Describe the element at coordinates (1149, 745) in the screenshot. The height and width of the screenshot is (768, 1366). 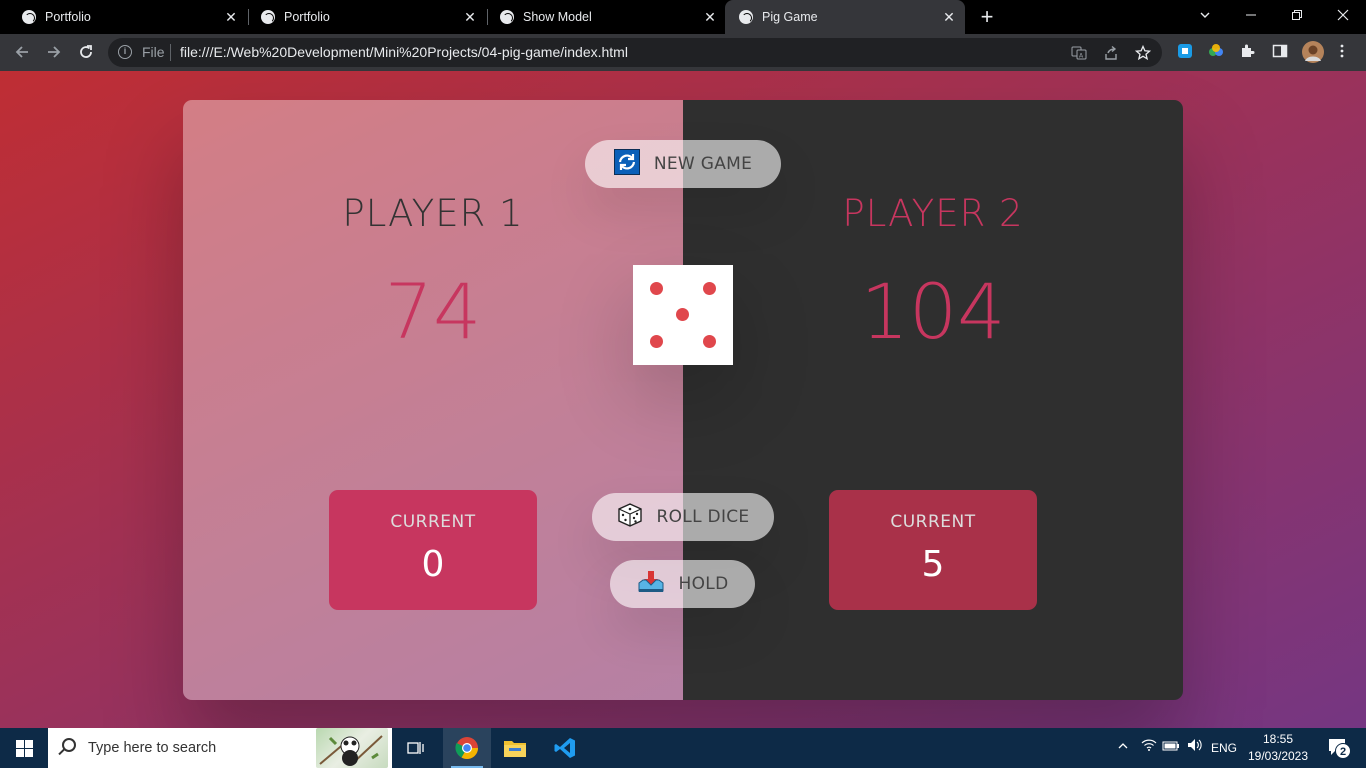
I see `wifi-icon` at that location.